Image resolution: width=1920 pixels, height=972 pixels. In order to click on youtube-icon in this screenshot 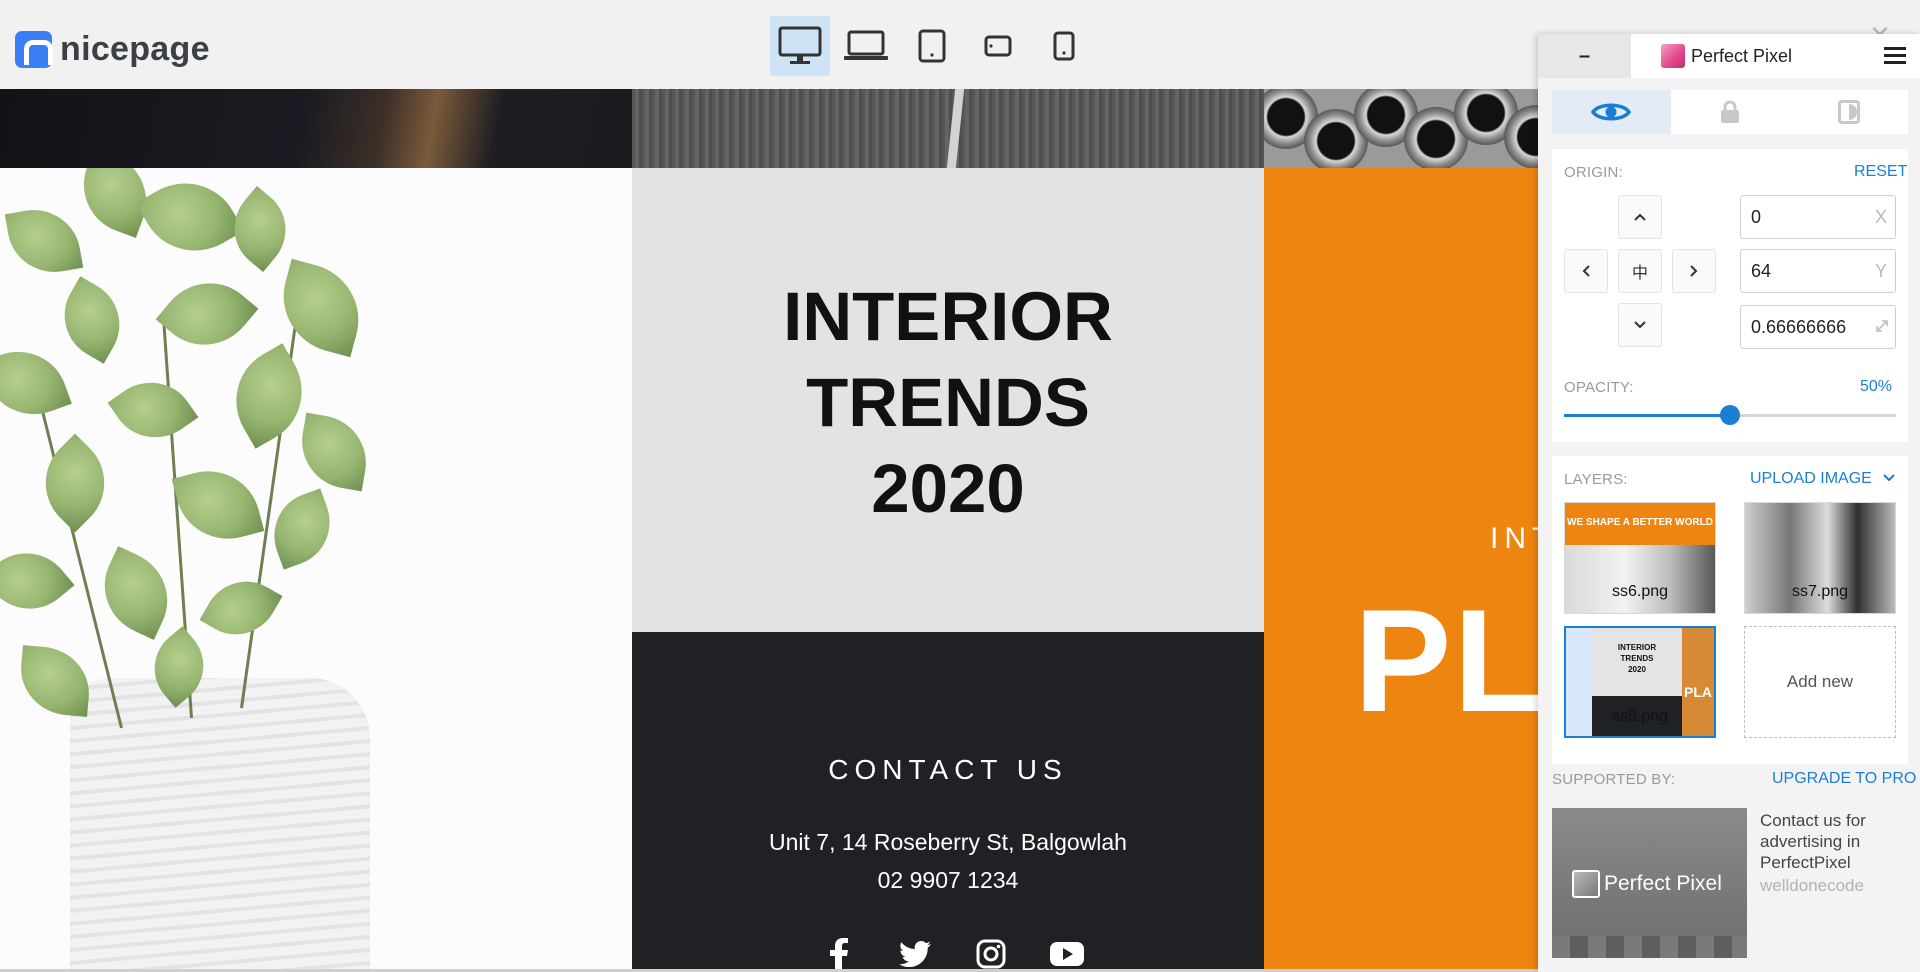, I will do `click(1067, 954)`.